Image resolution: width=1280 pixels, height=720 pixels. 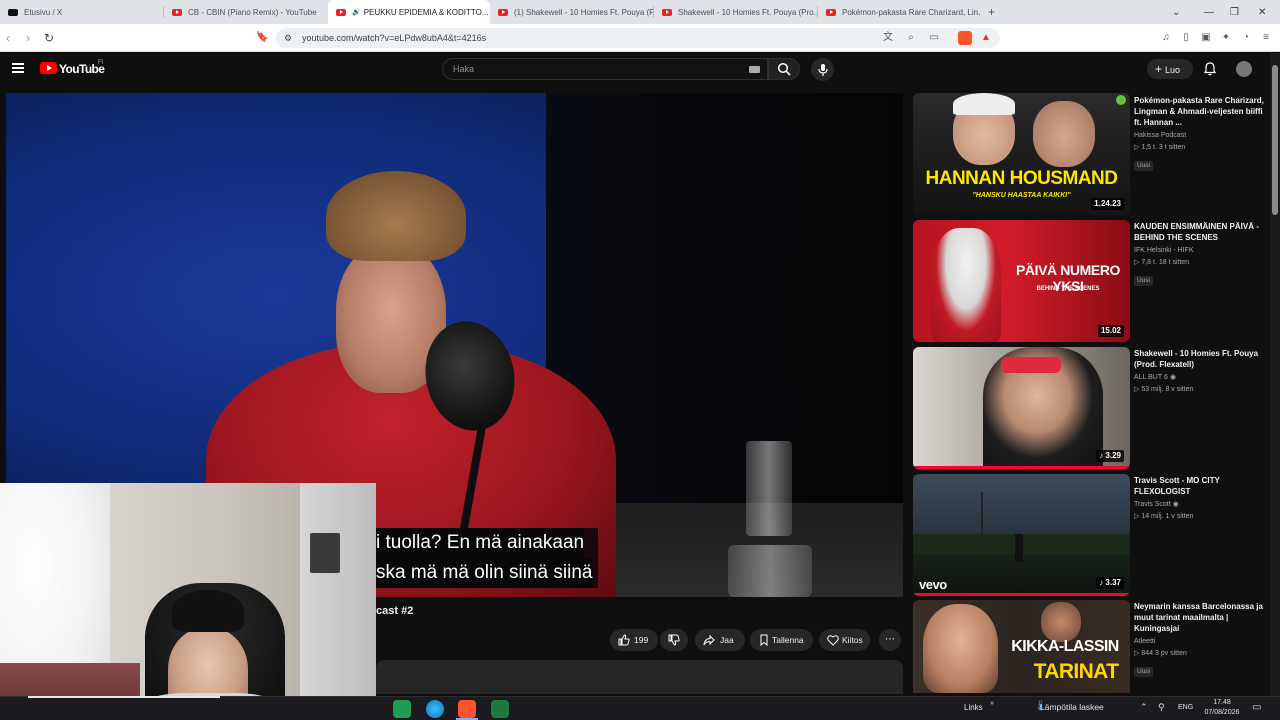 I want to click on notifications-bell-icon, so click(x=1210, y=69).